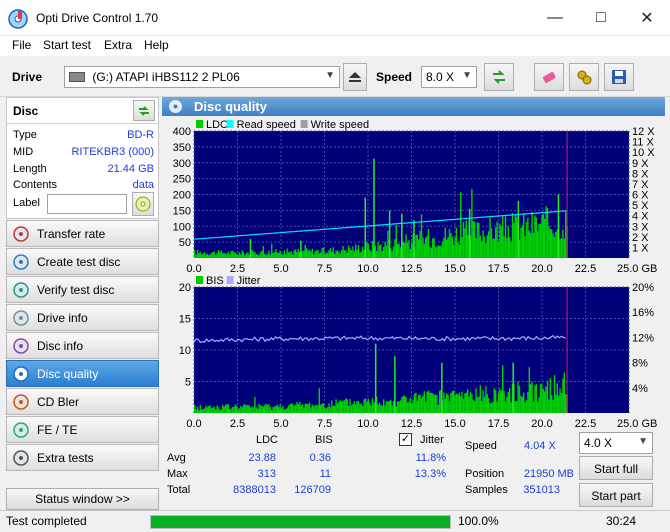 The width and height of the screenshot is (670, 532). What do you see at coordinates (82, 261) in the screenshot?
I see `nav-create-test-disc-button: Create test disc` at bounding box center [82, 261].